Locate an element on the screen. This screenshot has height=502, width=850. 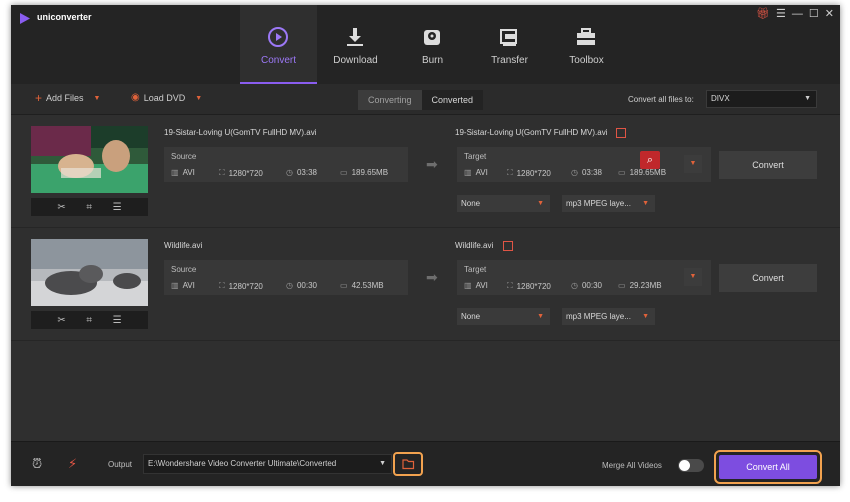
search-icon: ⌕ is located at coordinates (650, 160).